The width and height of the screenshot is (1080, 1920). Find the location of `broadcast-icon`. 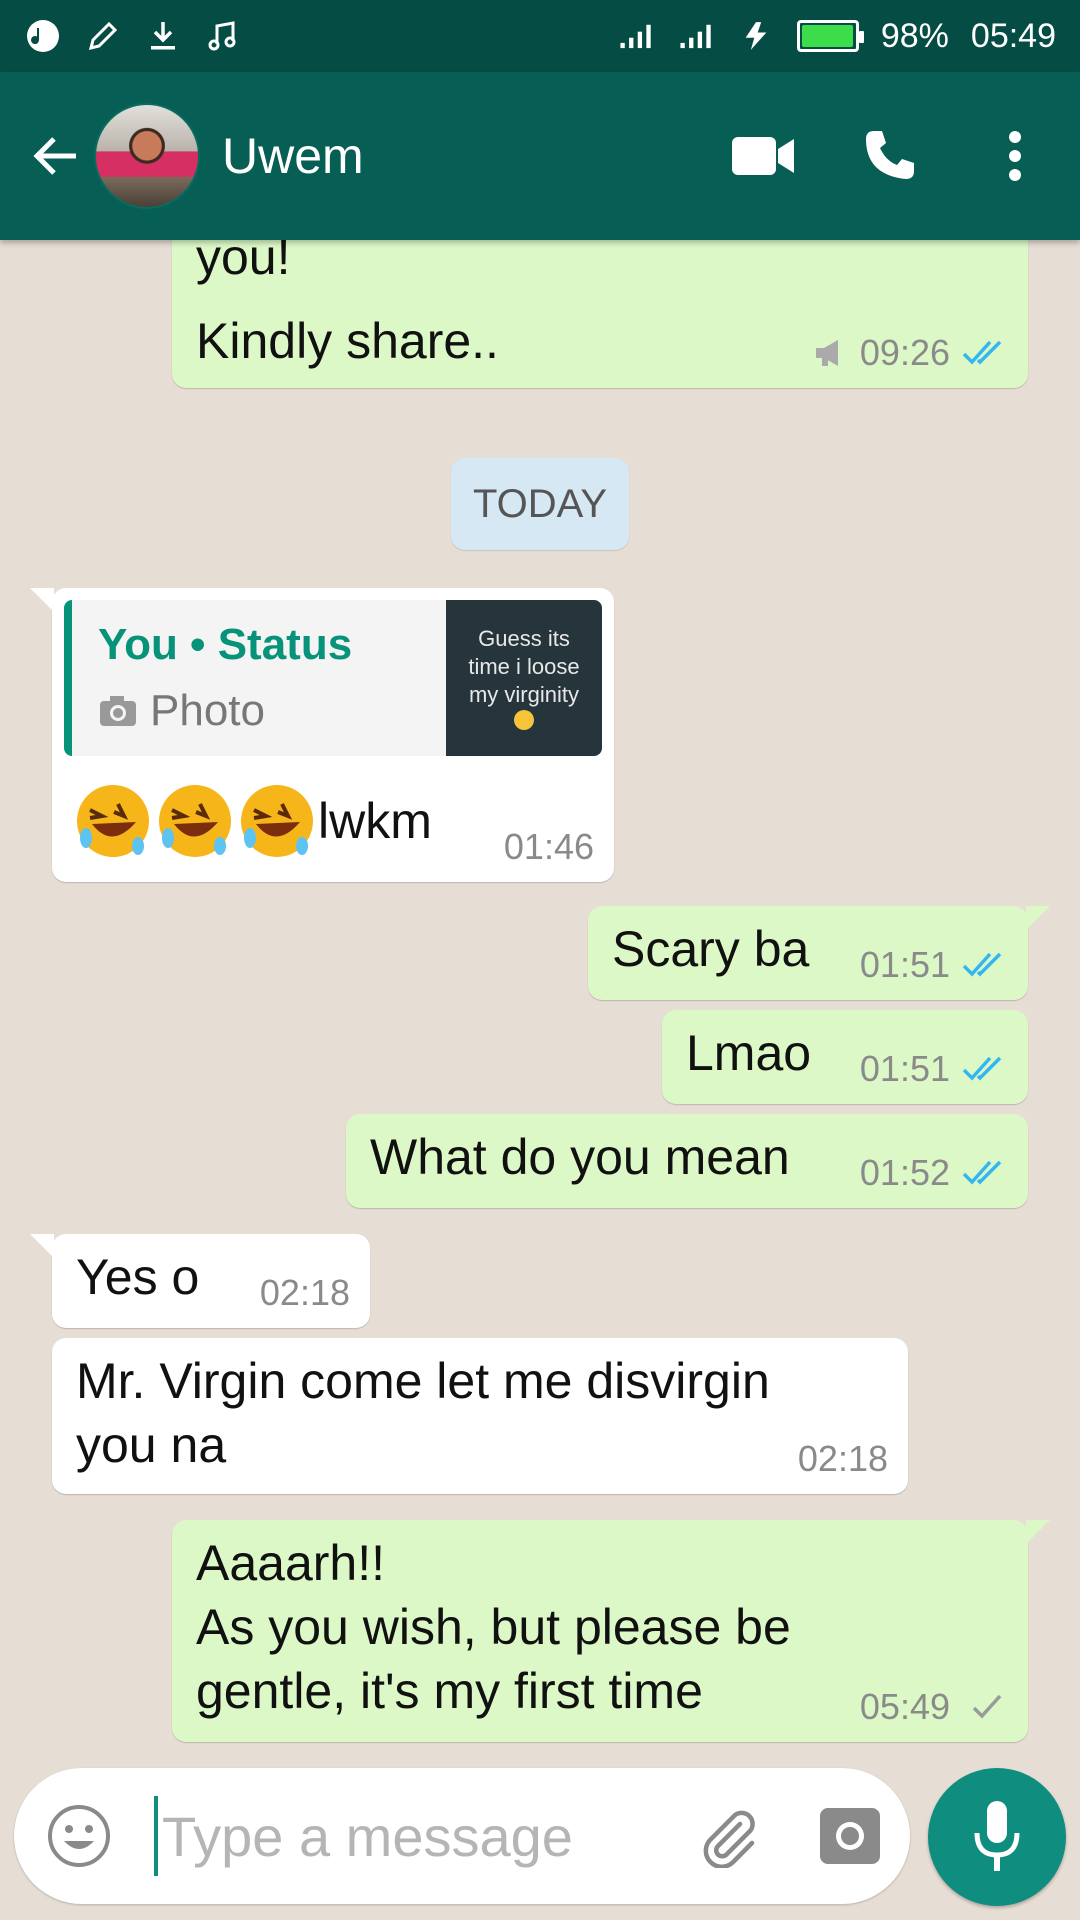

broadcast-icon is located at coordinates (826, 353).